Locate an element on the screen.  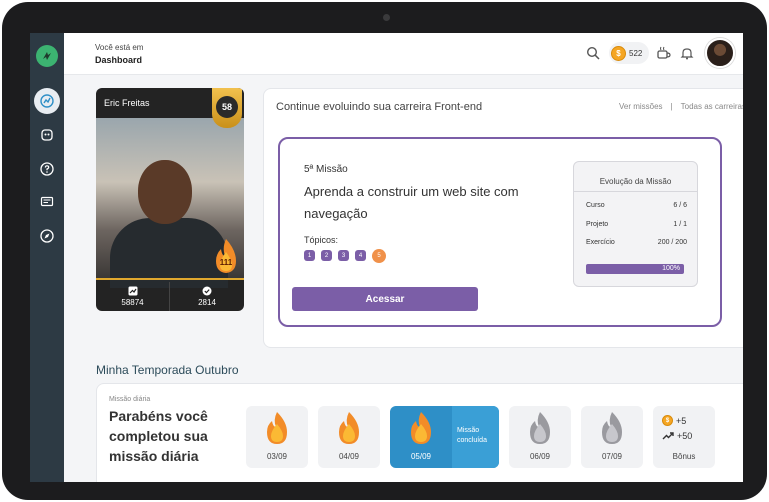
profile-card: Eric Freitas 58 111 58874 2814 is located at coordinates (170, 199).